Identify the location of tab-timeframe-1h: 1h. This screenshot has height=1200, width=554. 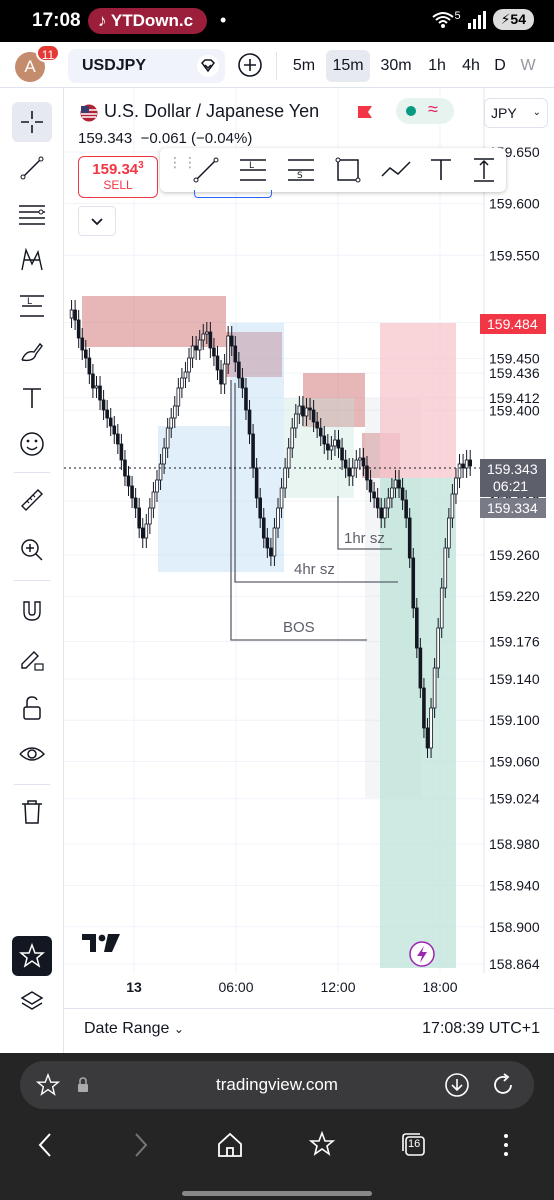
(437, 66).